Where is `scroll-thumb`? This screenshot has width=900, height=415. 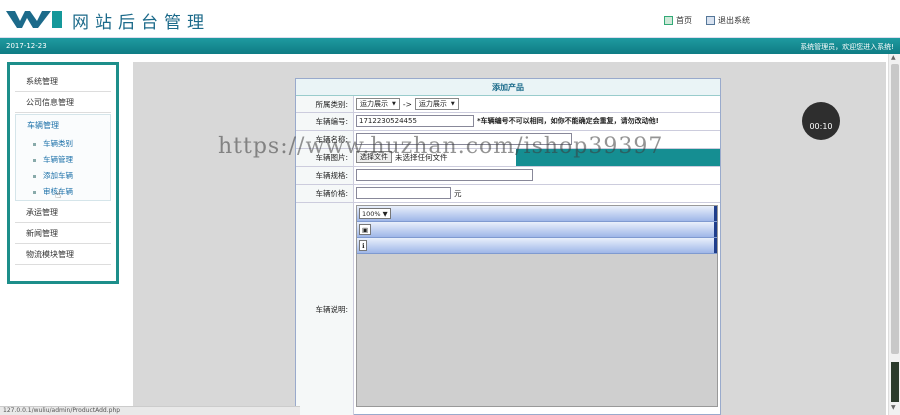
scroll-thumb is located at coordinates (895, 209).